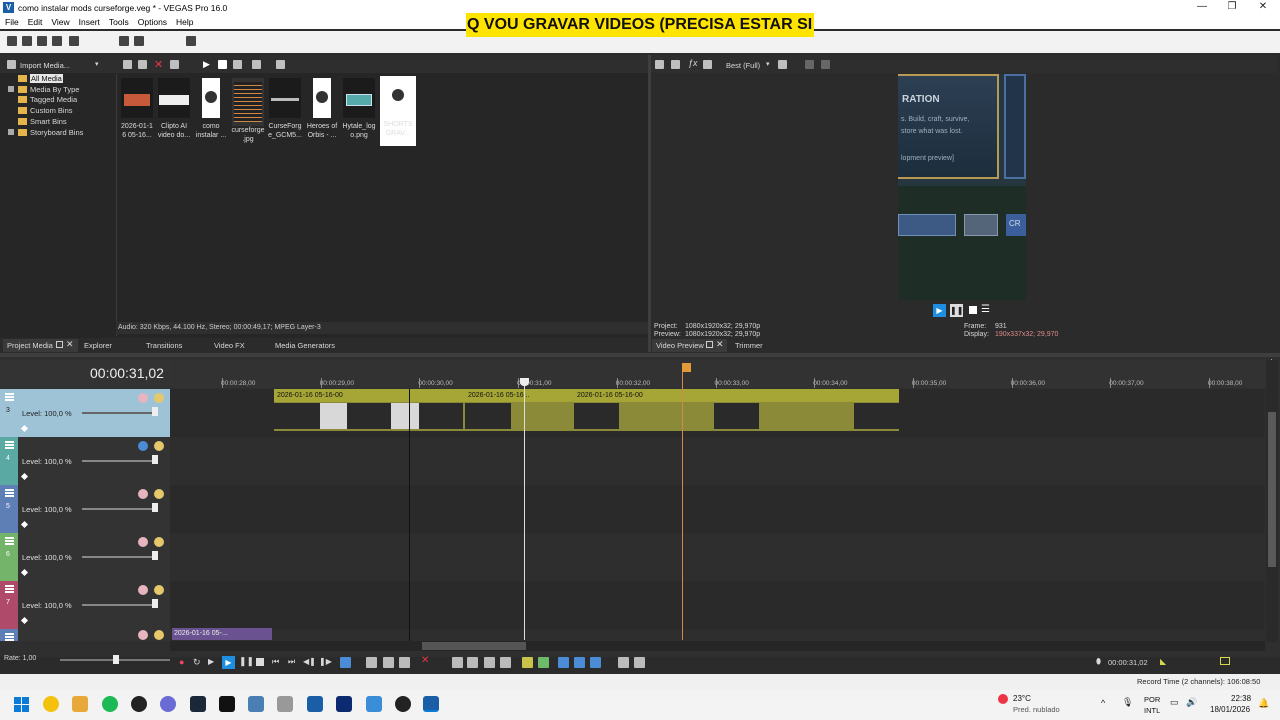  What do you see at coordinates (563, 662) in the screenshot?
I see `snapping-icon` at bounding box center [563, 662].